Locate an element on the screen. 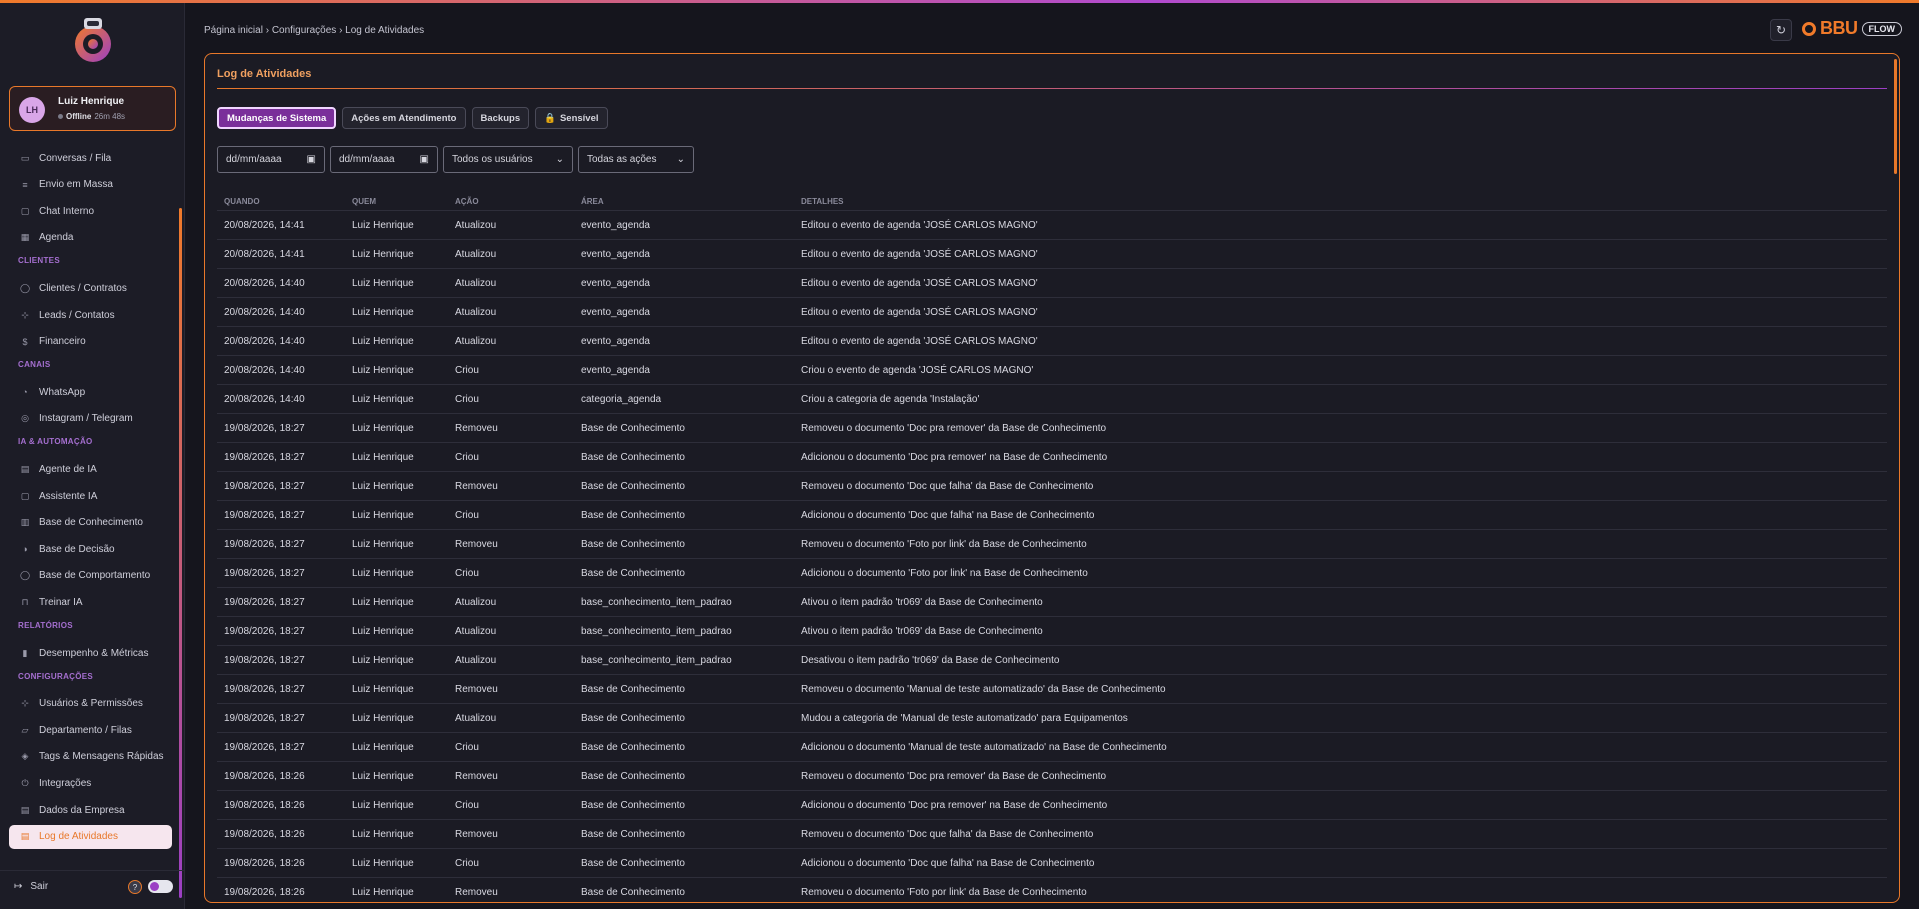  sidebar-item-departamento-filas: ▱ Departamento / Filas is located at coordinates (90, 730).